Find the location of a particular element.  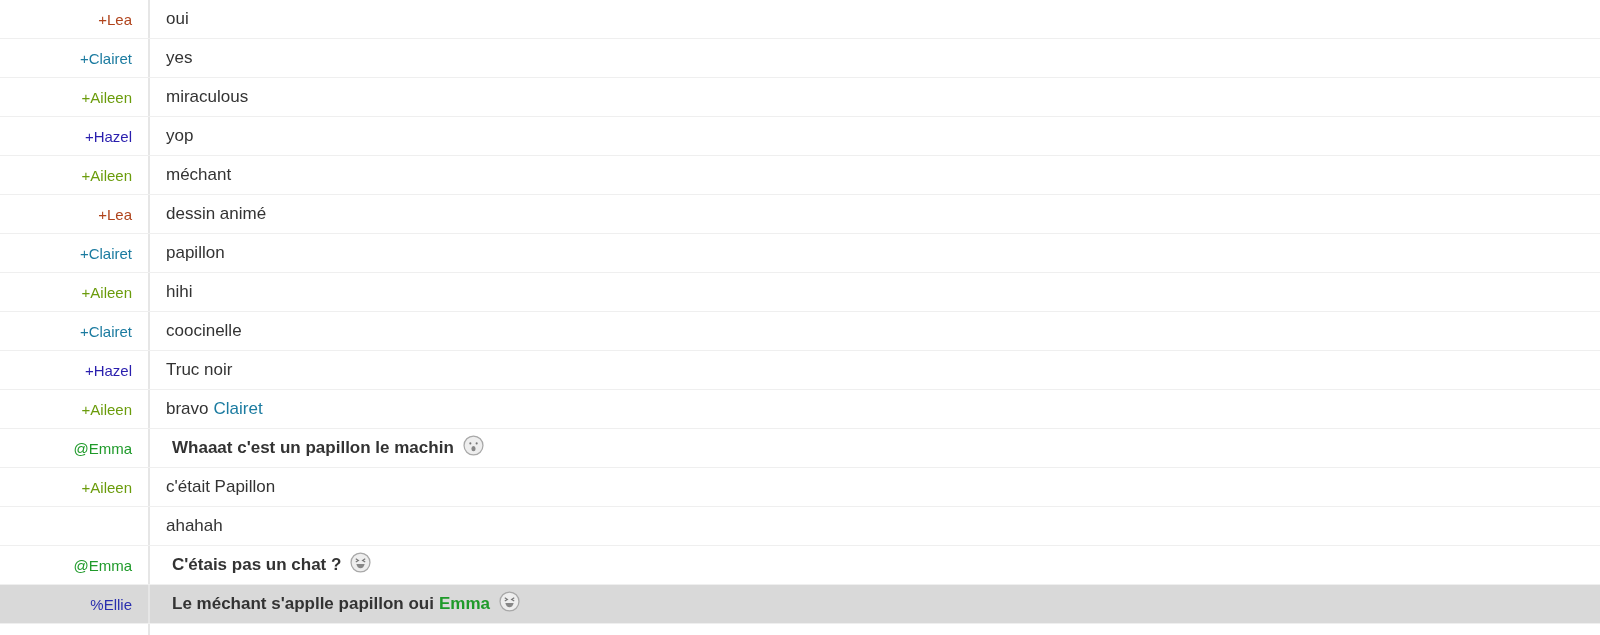

message-text: ahahah is located at coordinates (194, 526).